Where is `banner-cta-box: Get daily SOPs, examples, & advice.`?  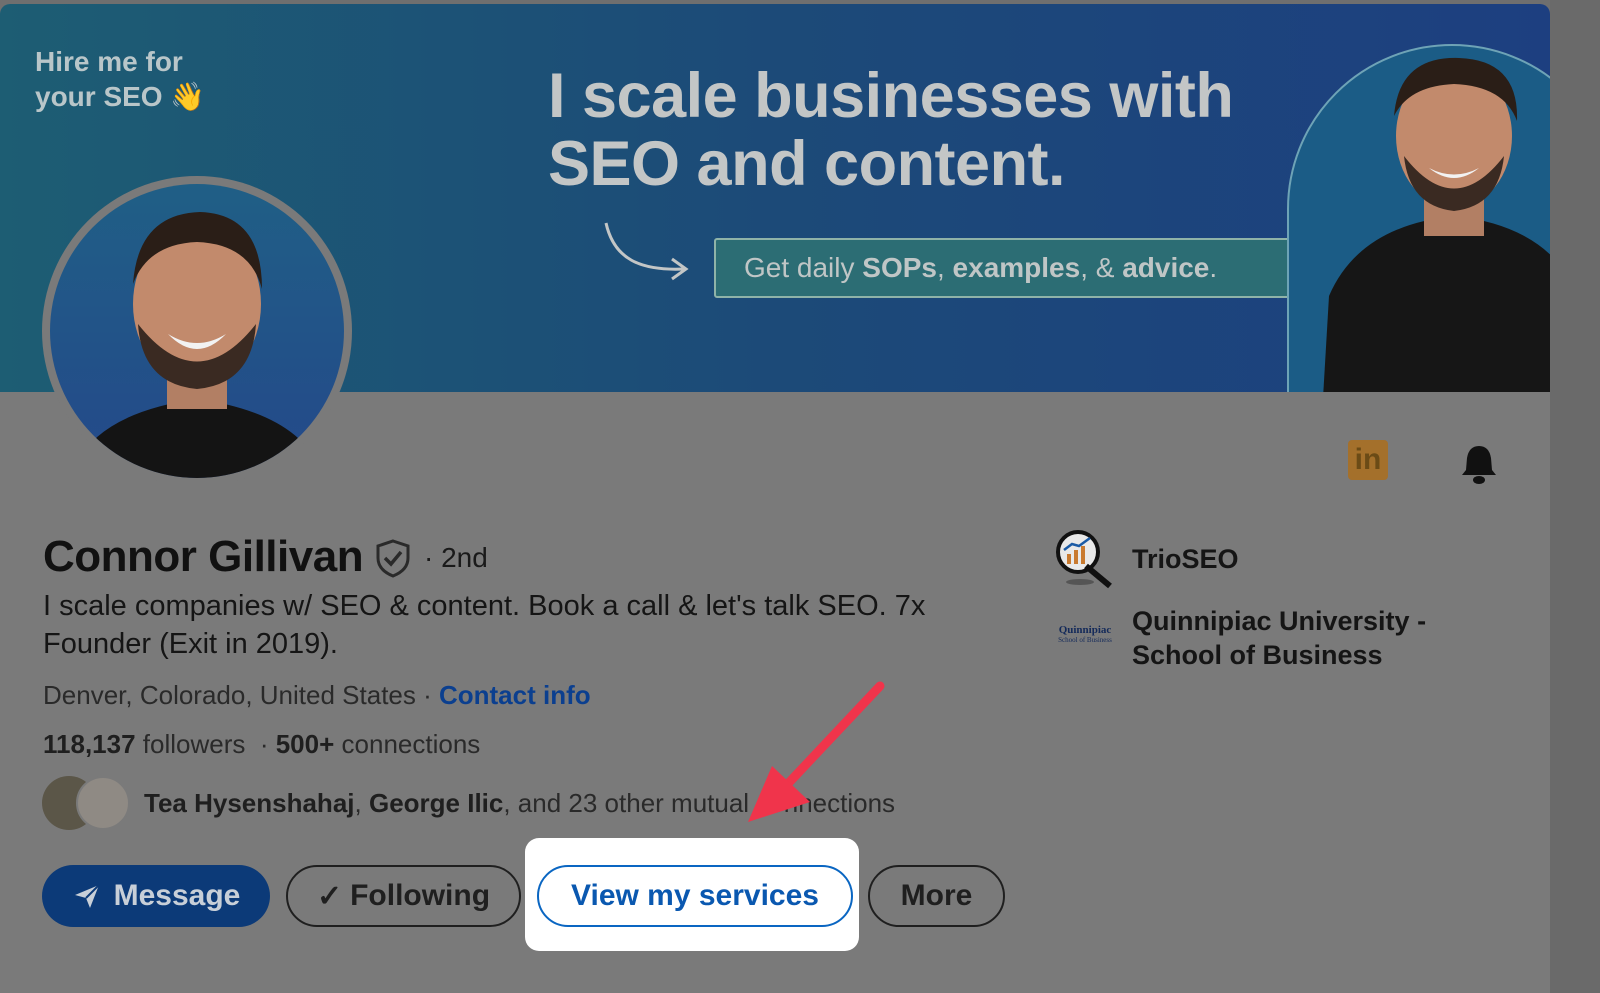
banner-cta-box: Get daily SOPs, examples, & advice. is located at coordinates (1014, 268).